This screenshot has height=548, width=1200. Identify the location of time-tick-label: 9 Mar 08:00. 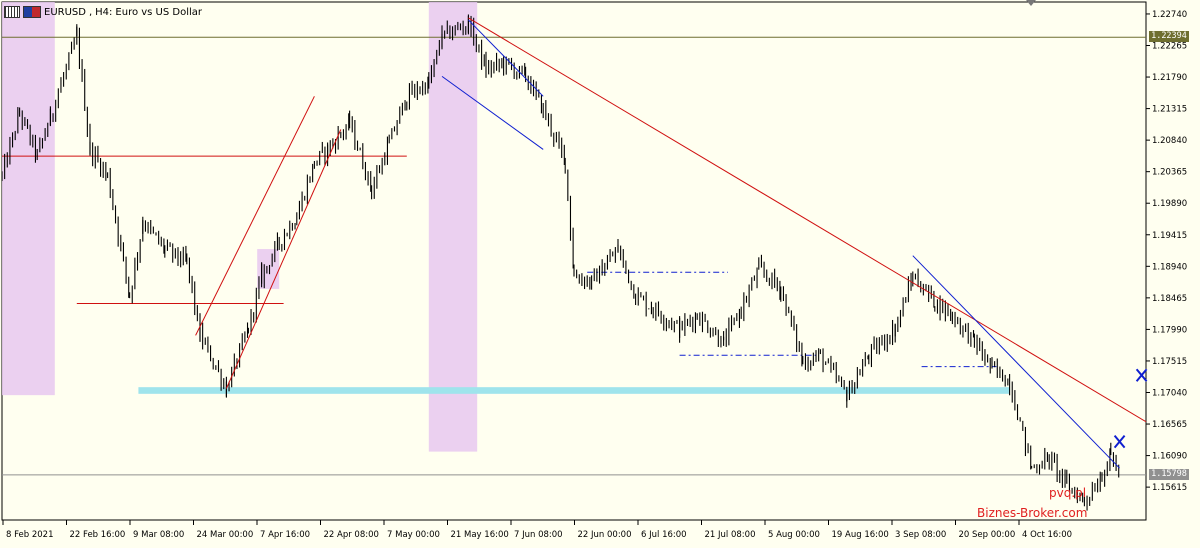
(158, 535).